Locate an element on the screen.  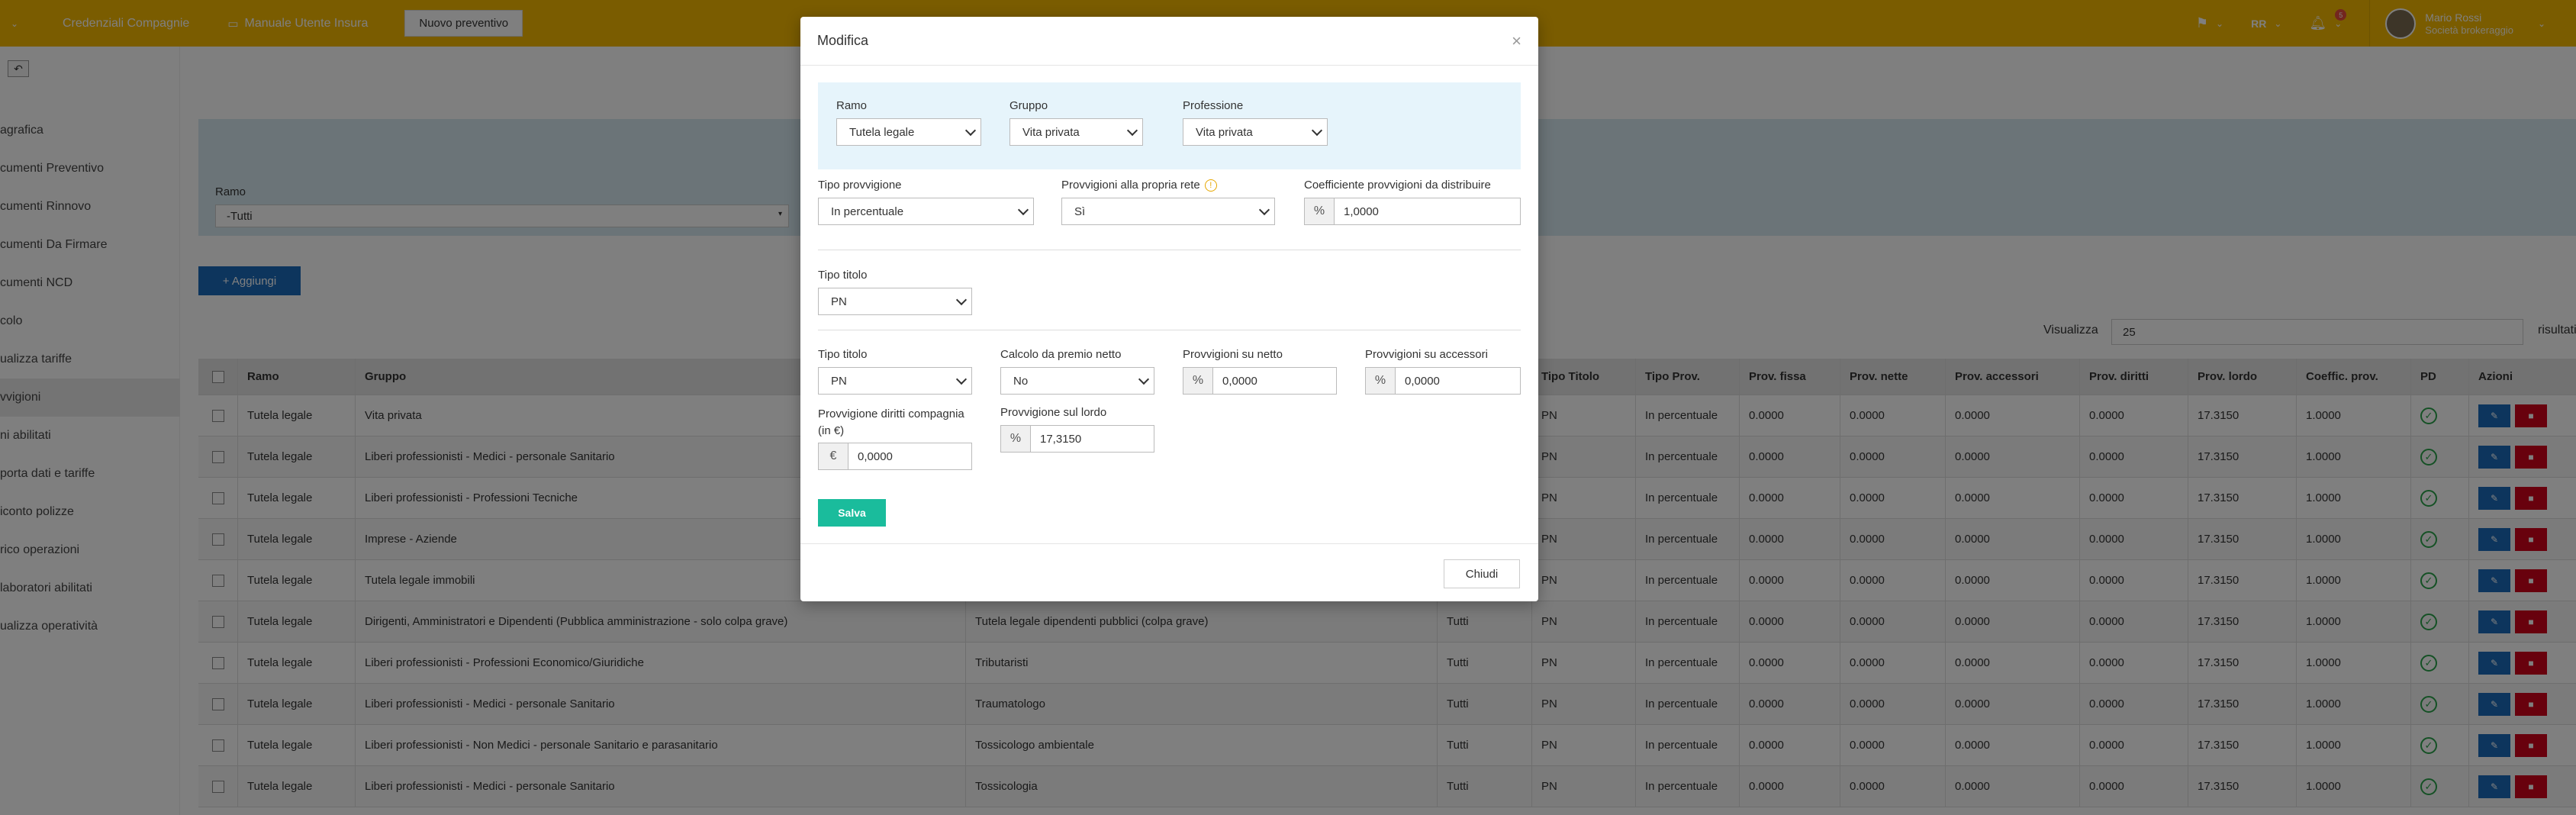
ramo-select: Tutela legale is located at coordinates (908, 132).